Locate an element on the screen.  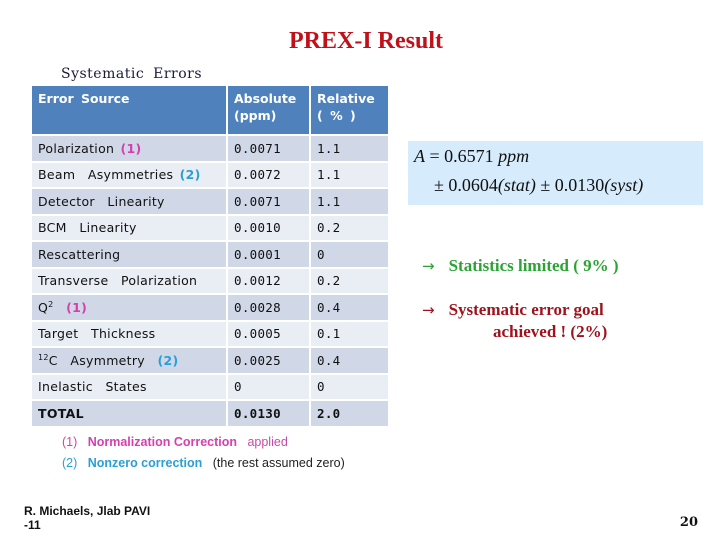
table-row: BCM Linearity 0.0010 0.2 is located at coordinates (210, 227).